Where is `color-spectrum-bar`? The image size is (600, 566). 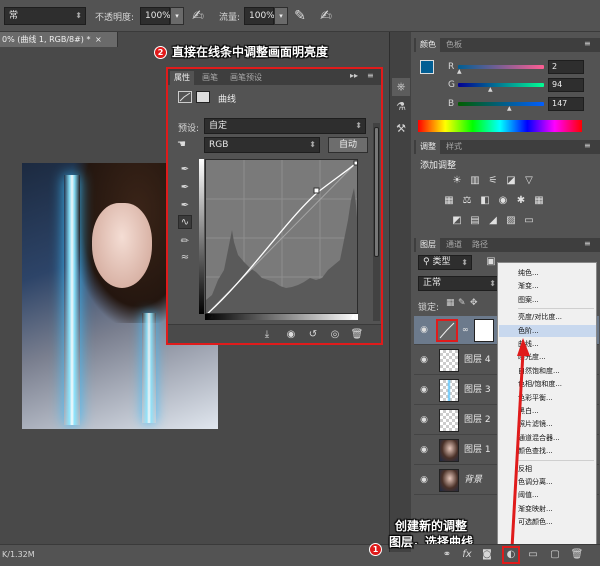
color-spectrum-bar is located at coordinates (500, 126).